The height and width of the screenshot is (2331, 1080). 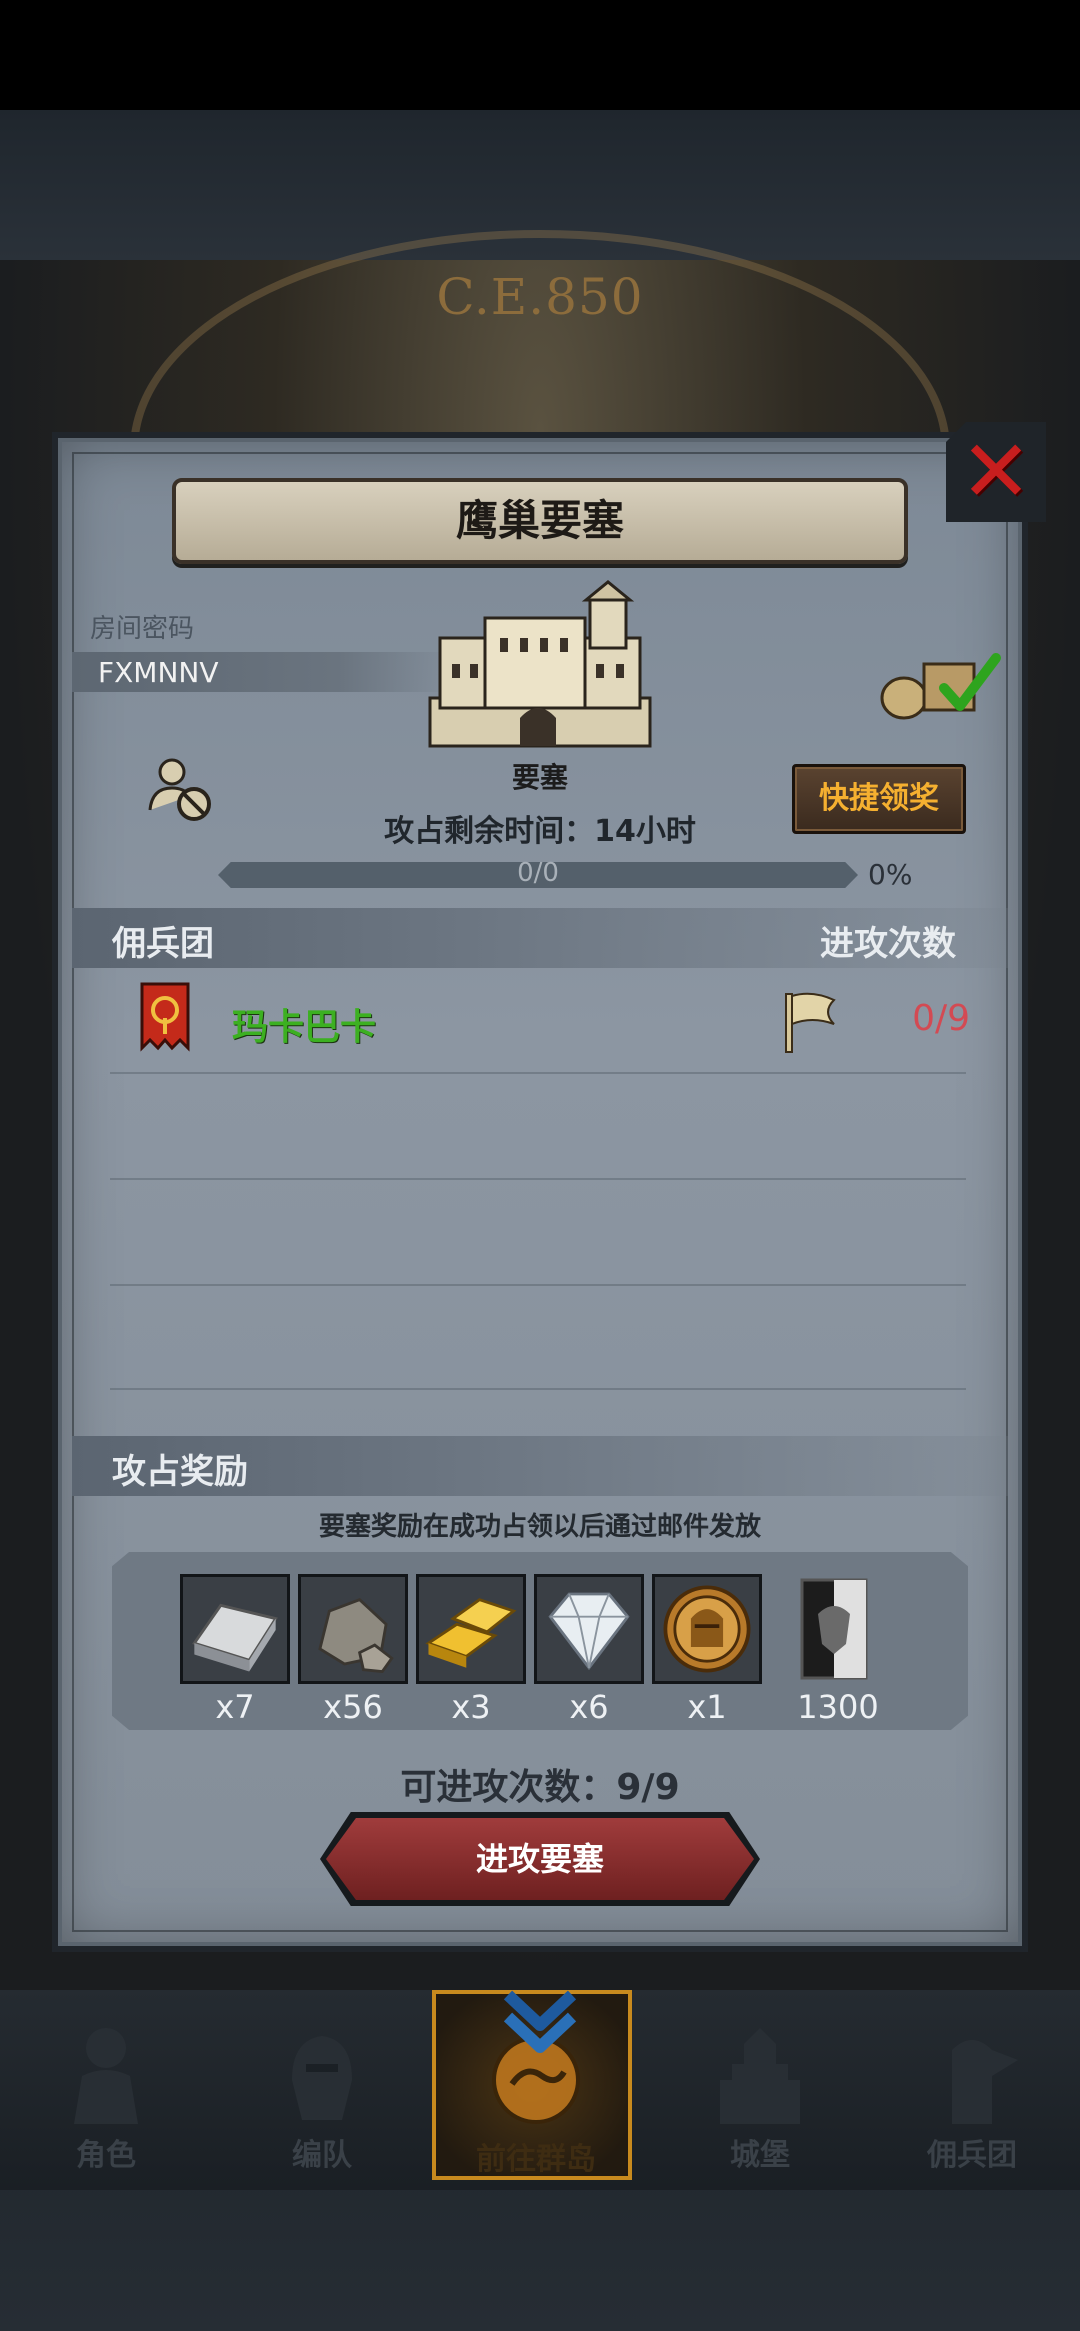 I want to click on nav-mercenary: 佣兵团, so click(x=972, y=2085).